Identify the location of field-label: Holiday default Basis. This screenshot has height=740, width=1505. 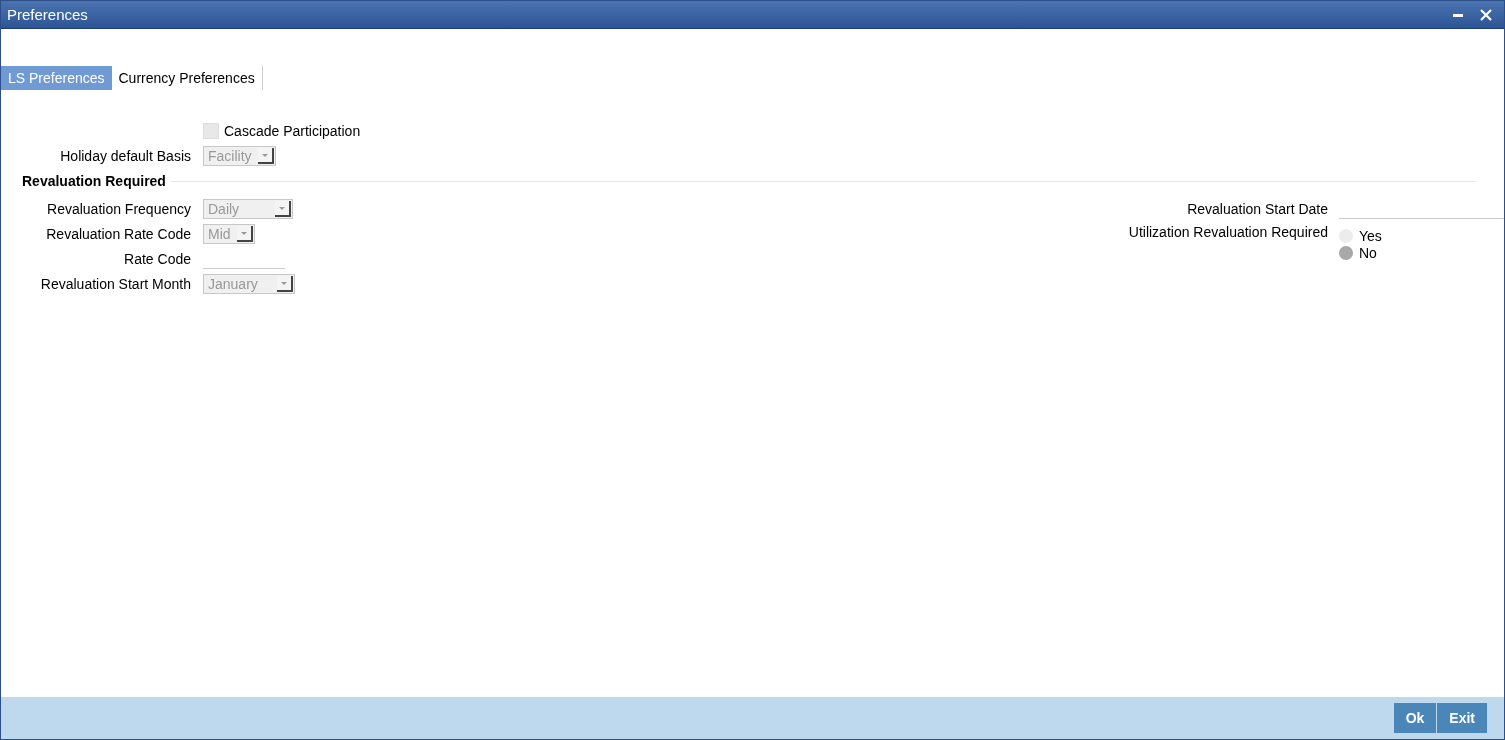
(125, 155).